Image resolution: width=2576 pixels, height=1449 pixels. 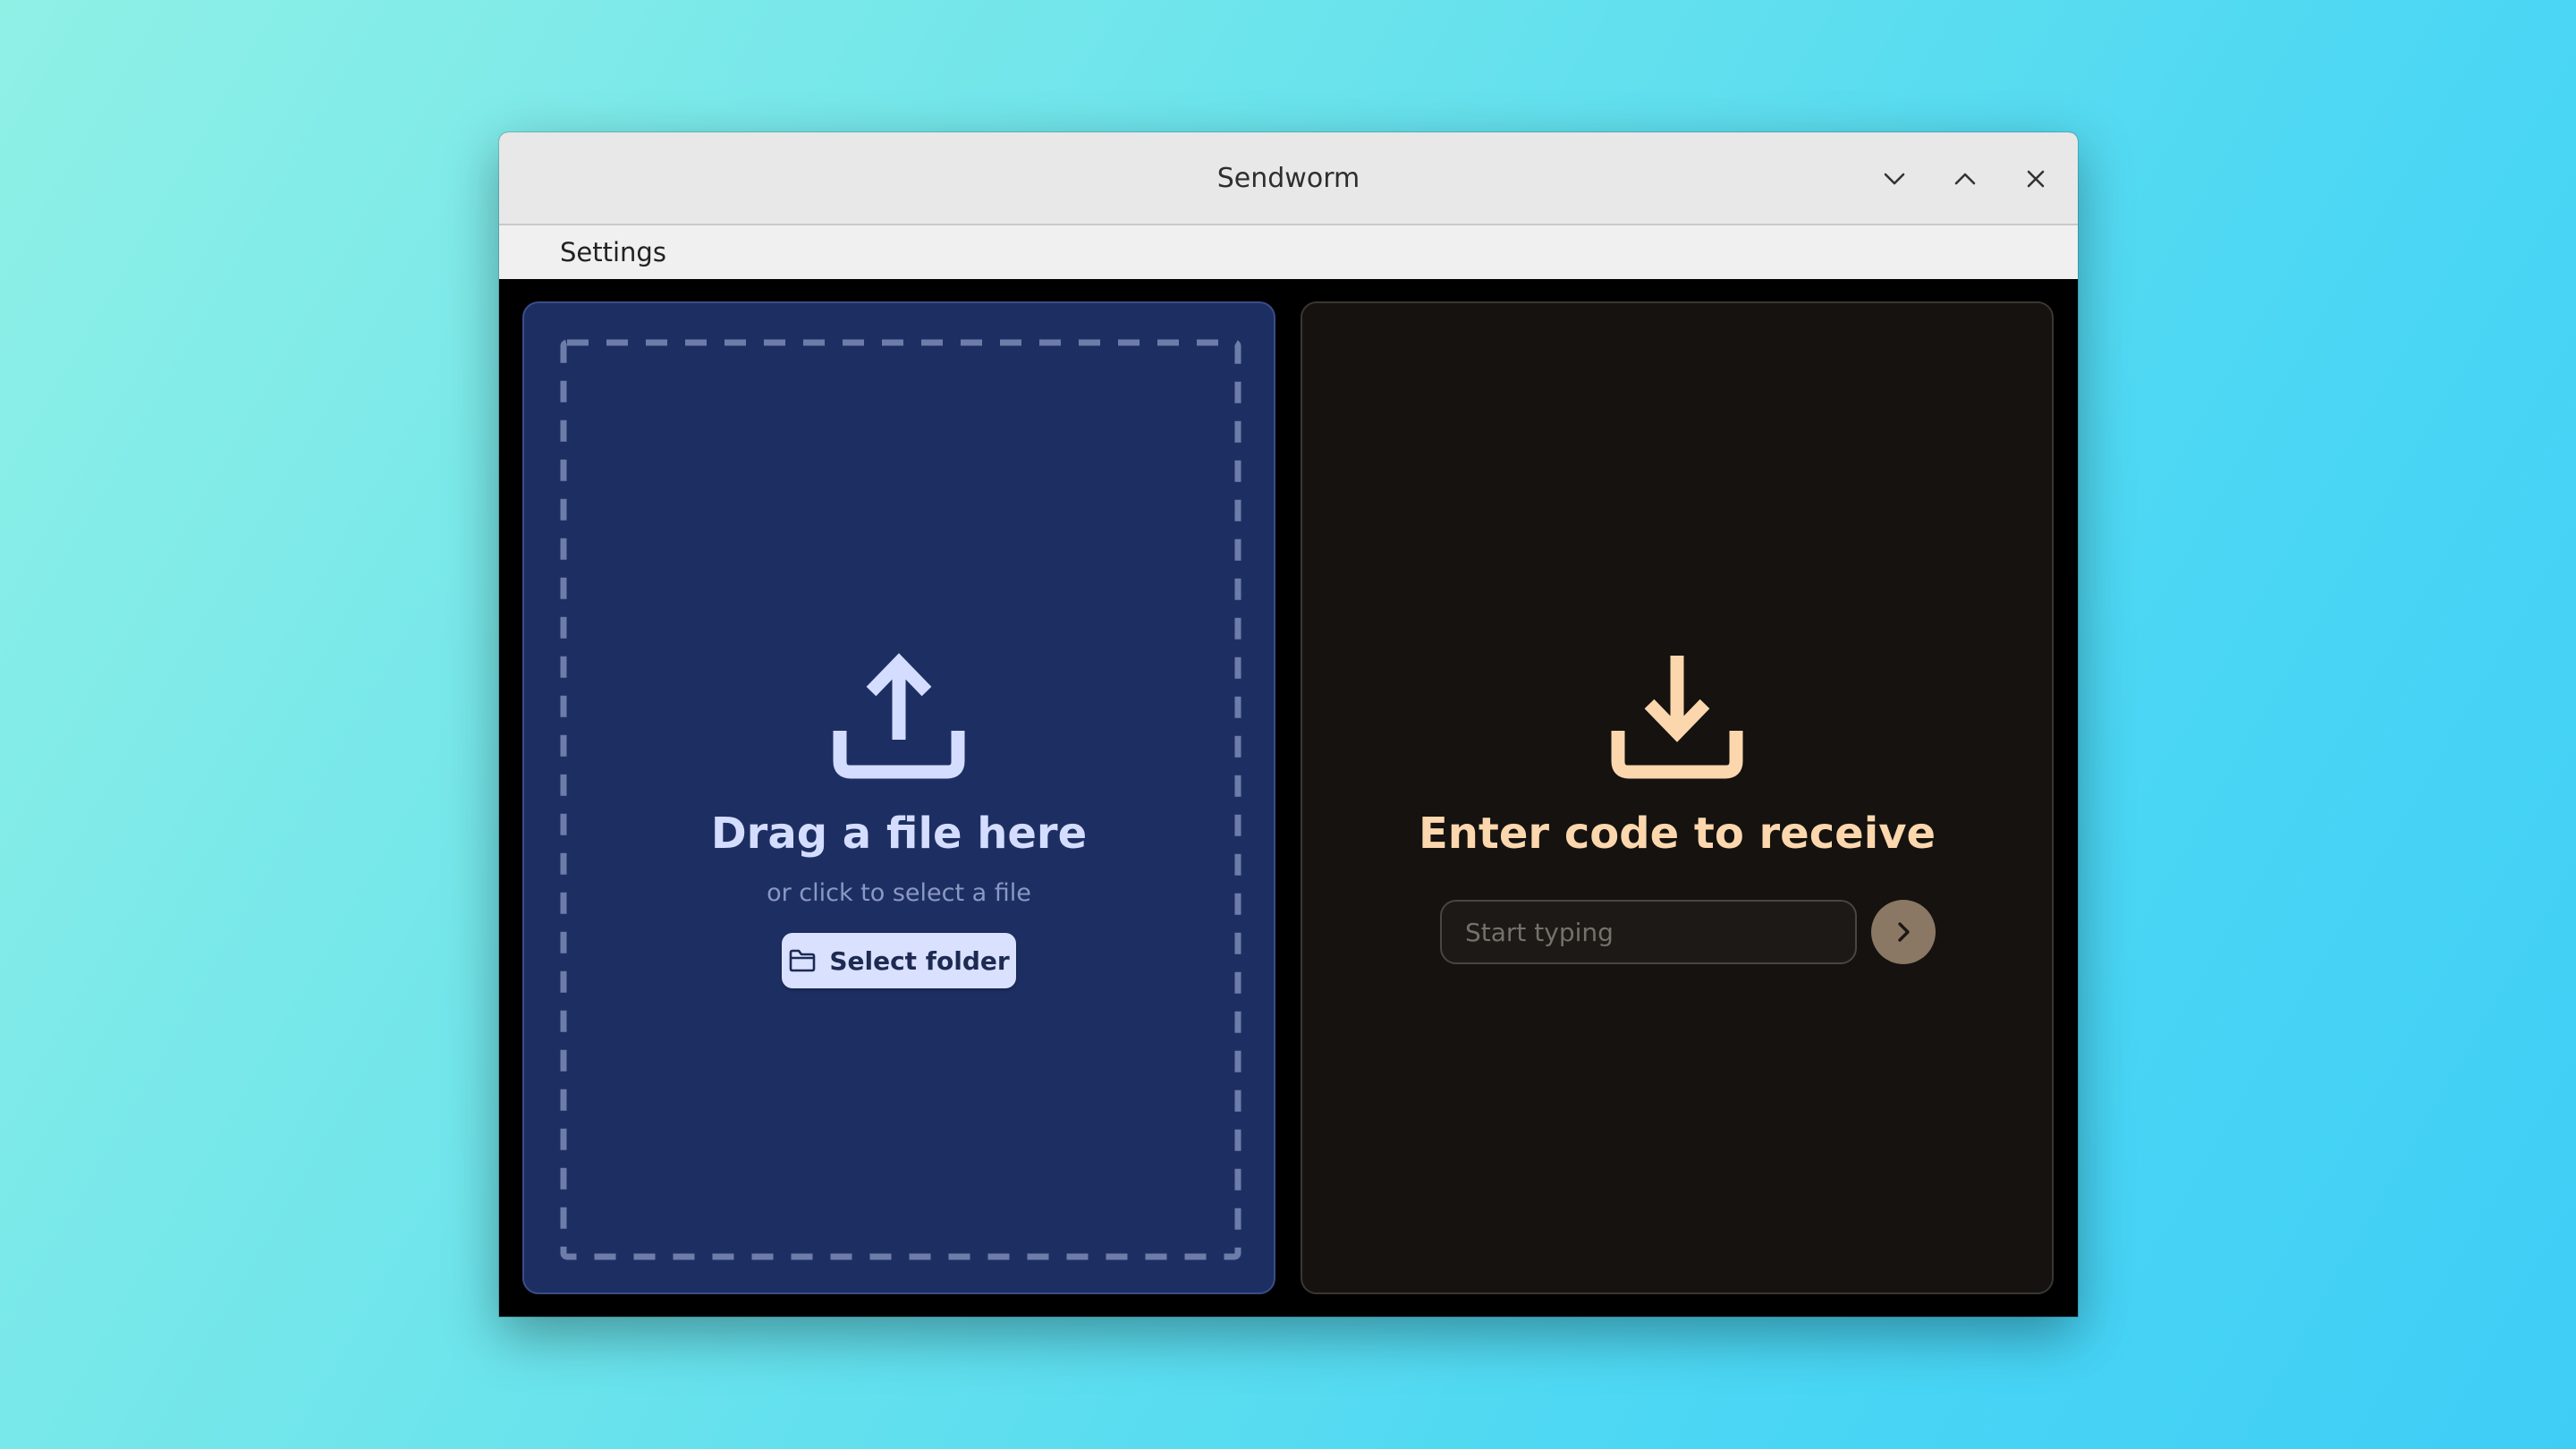 What do you see at coordinates (1288, 252) in the screenshot?
I see `menu-bar: Settings` at bounding box center [1288, 252].